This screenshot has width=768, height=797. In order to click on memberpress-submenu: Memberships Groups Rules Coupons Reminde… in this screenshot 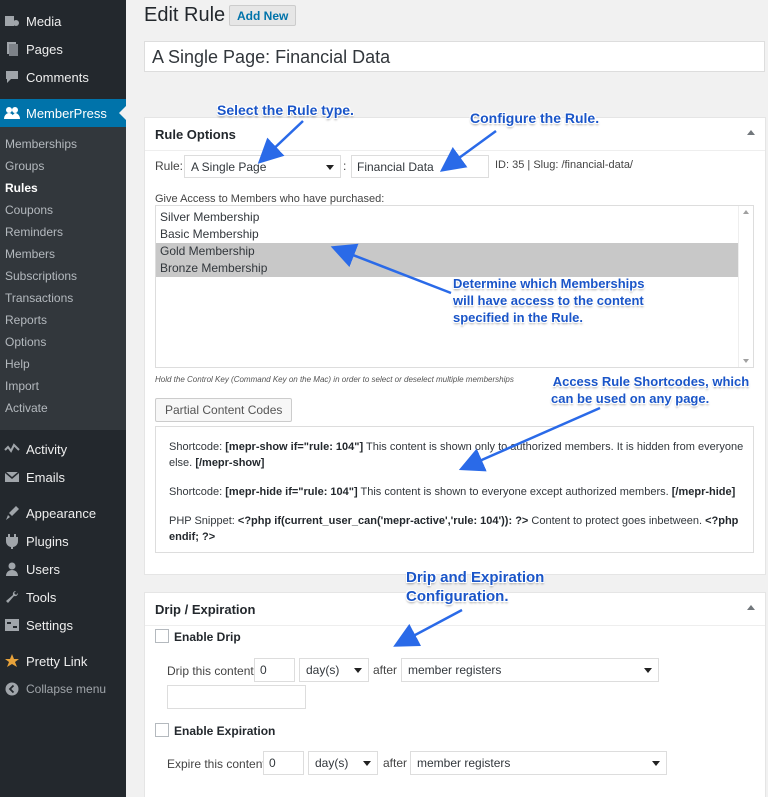, I will do `click(63, 278)`.